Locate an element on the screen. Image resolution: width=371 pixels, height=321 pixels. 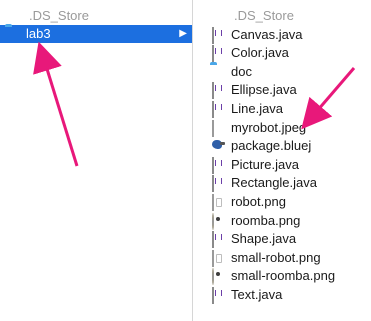
file-name: Ellipse.java is located at coordinates (264, 90).